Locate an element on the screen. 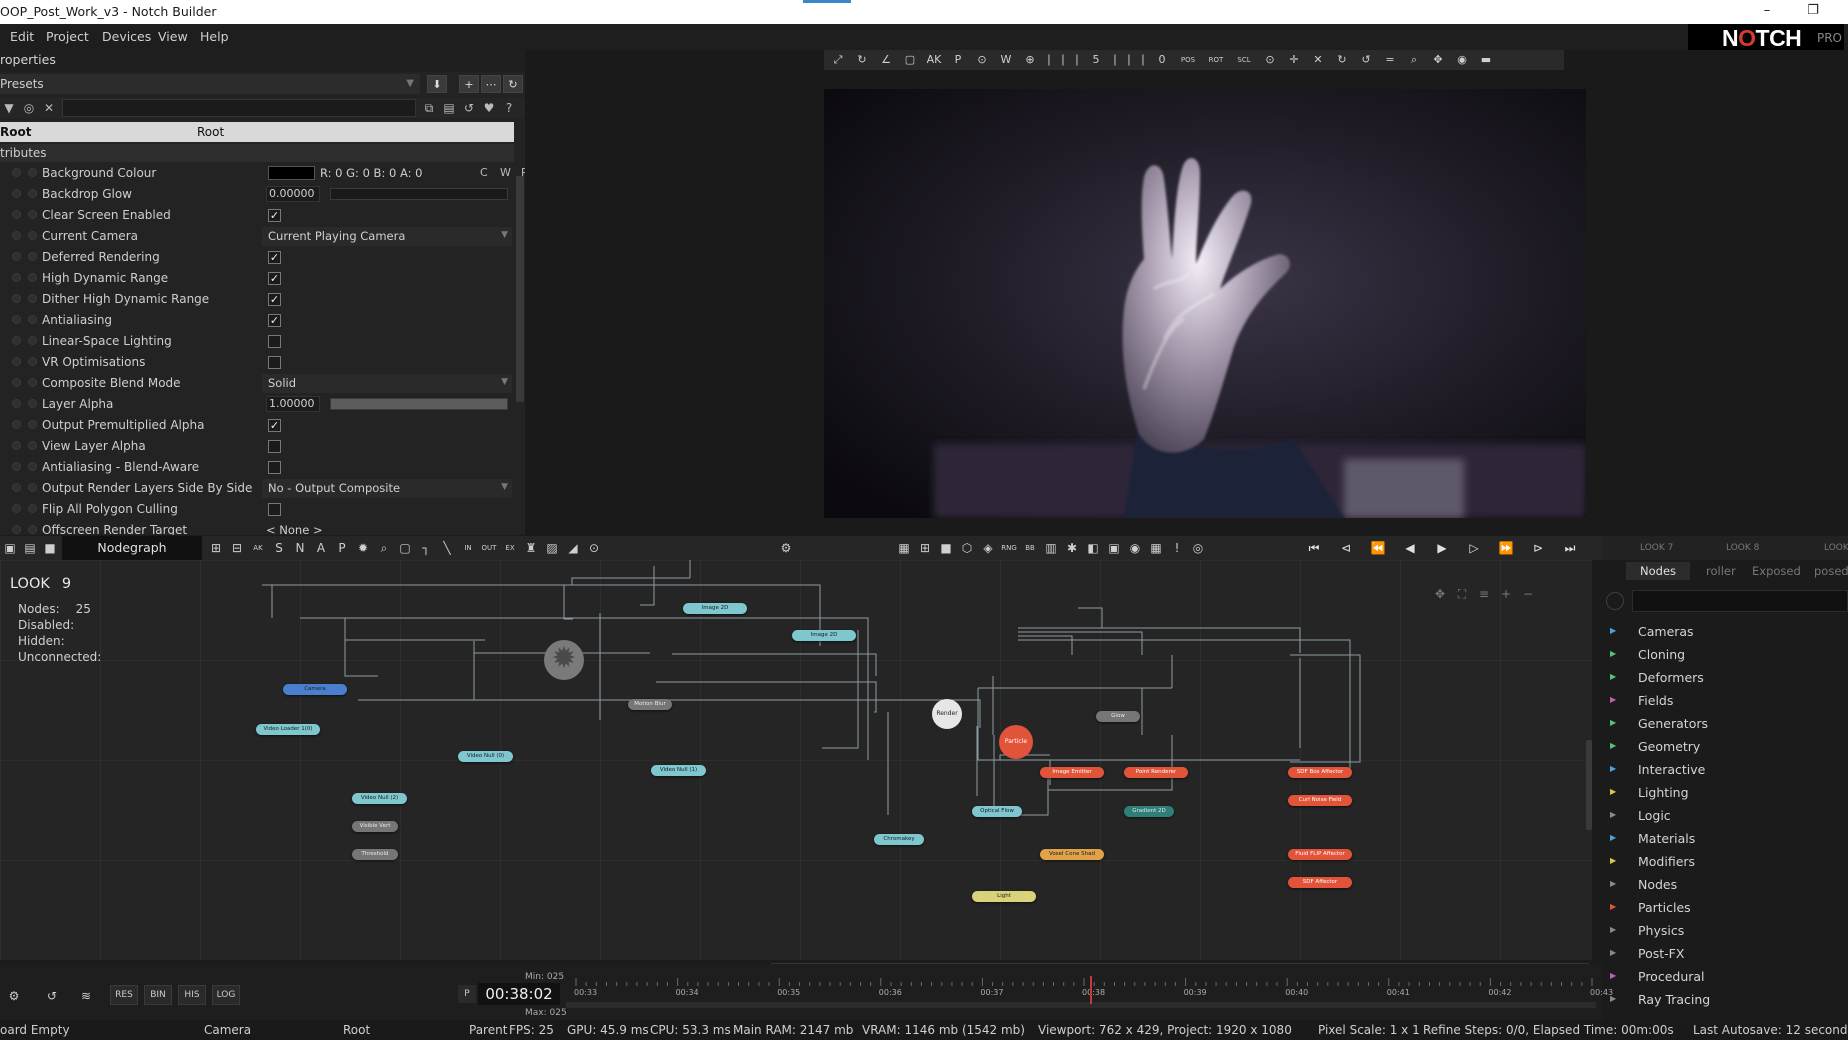 This screenshot has height=1040, width=1848. viewport-tool-icon: ✕ is located at coordinates (1318, 60).